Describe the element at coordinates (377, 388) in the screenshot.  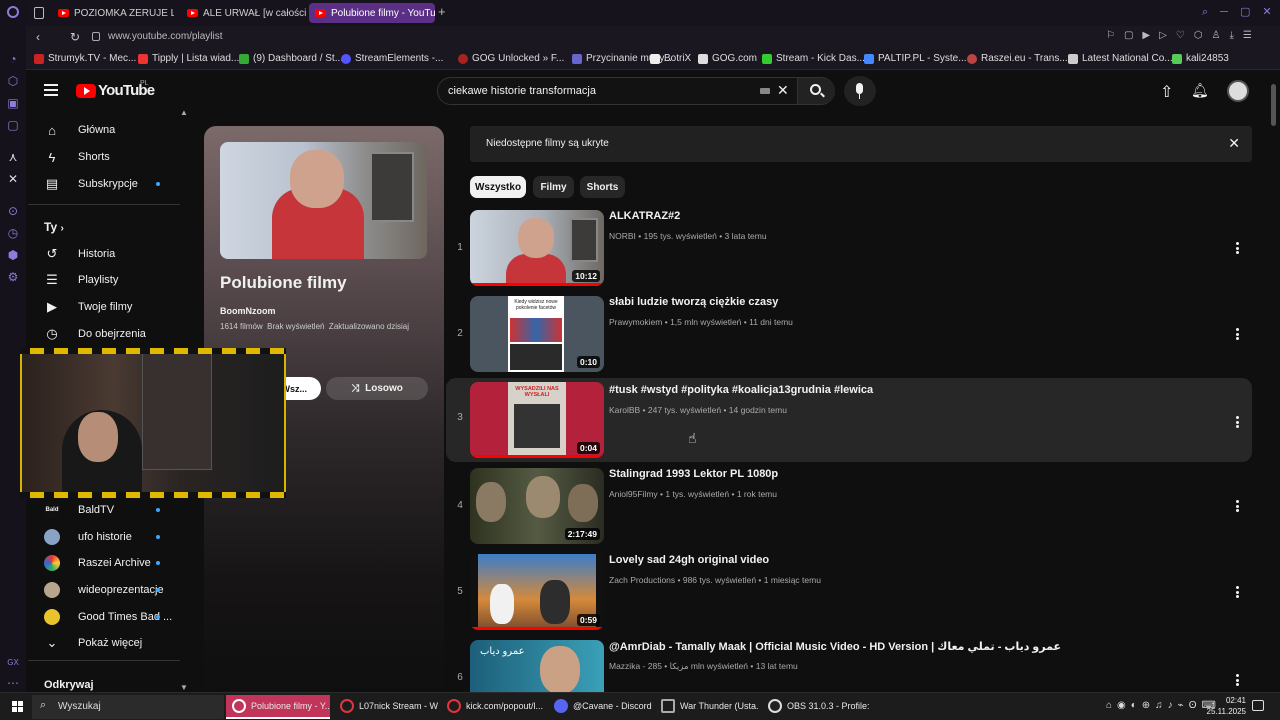
I see `shuffle-button: ⤨ Losowo` at that location.